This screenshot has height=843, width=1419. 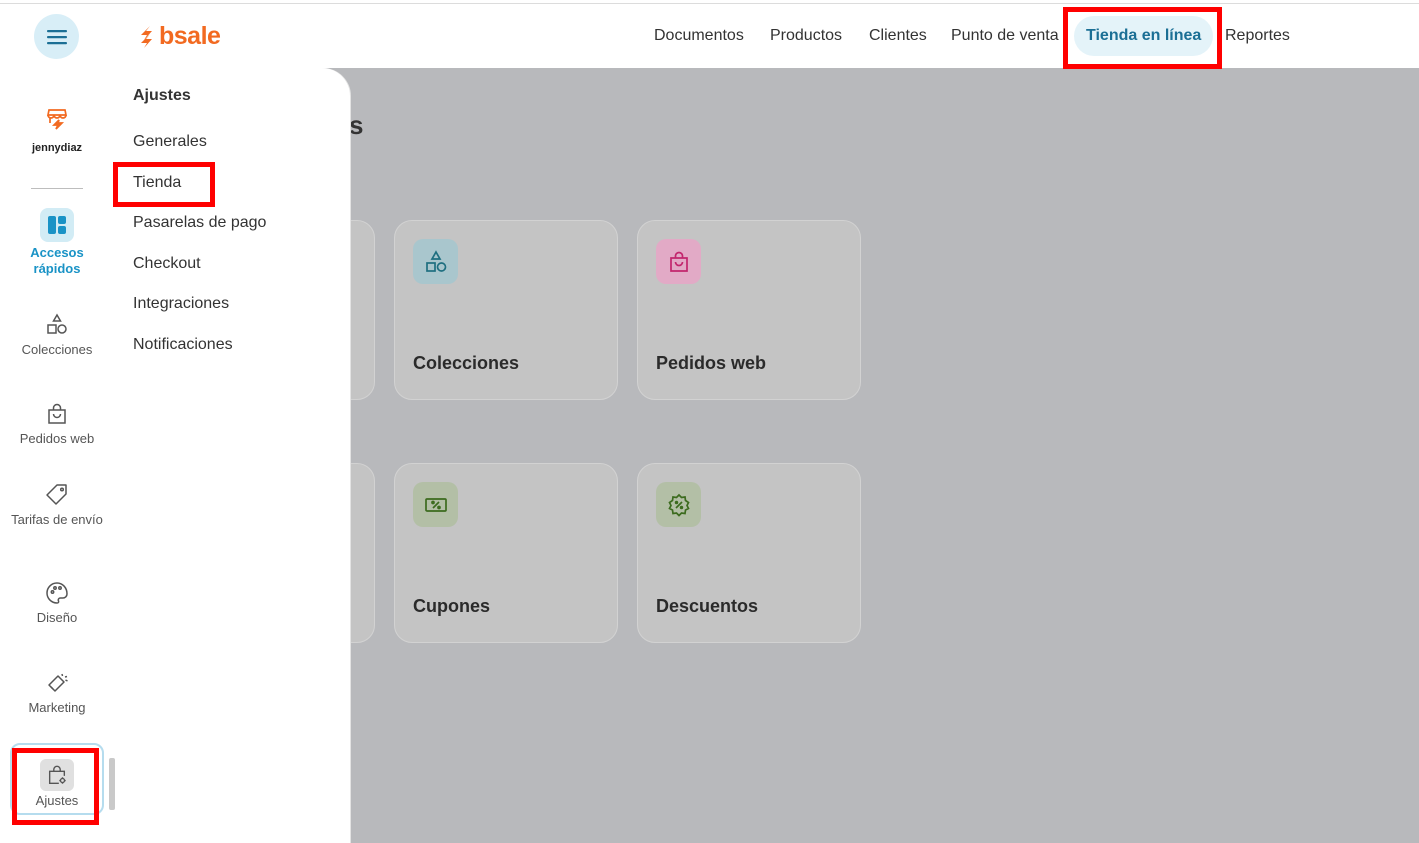 I want to click on submenu-item-checkout: Checkout, so click(x=167, y=264).